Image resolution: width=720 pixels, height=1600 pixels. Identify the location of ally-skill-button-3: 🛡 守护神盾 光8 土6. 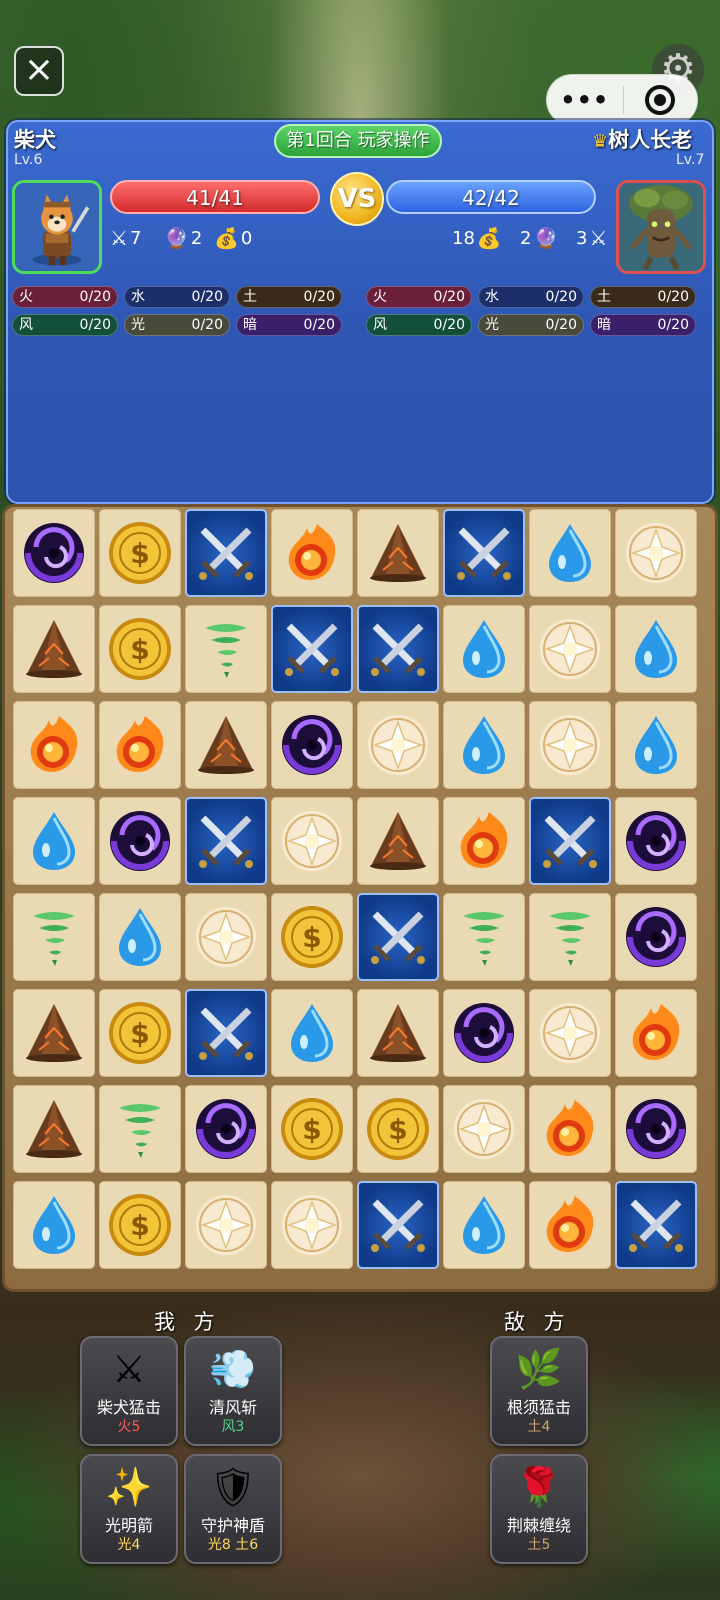
(233, 1509).